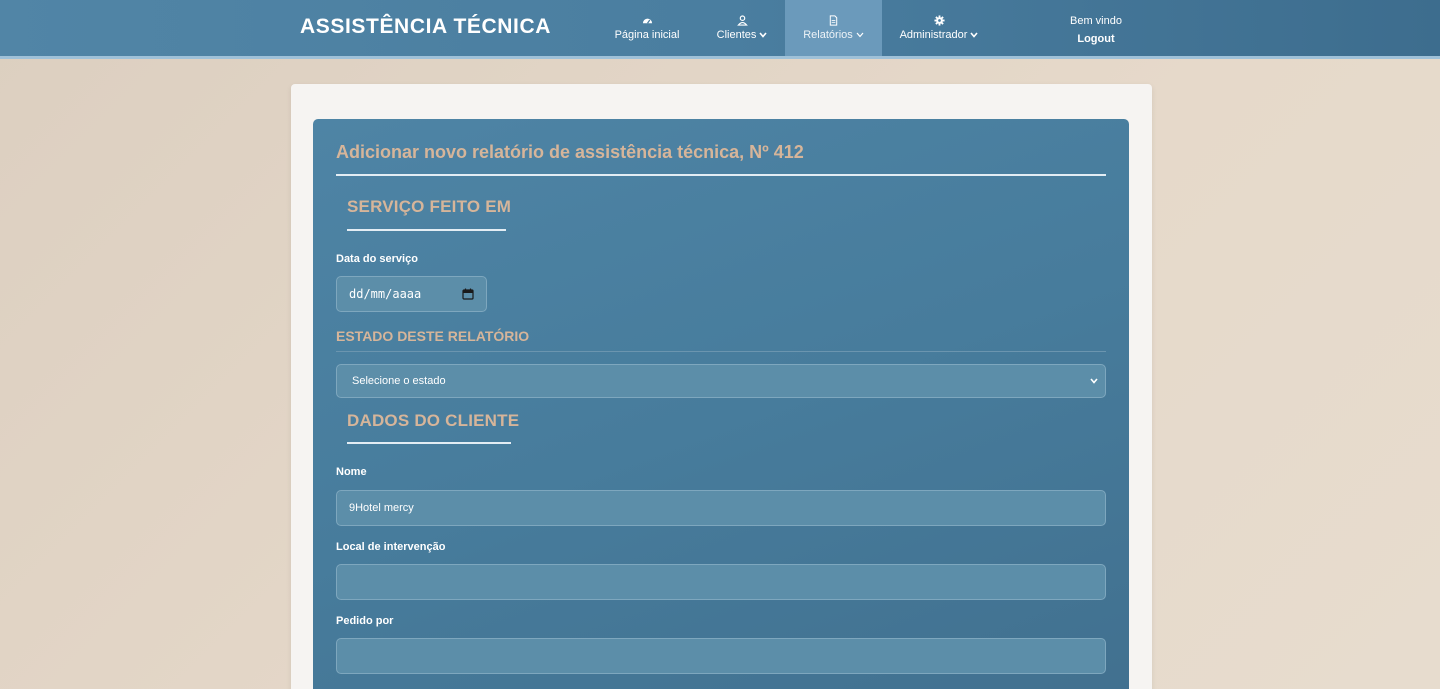 The height and width of the screenshot is (689, 1440). What do you see at coordinates (433, 336) in the screenshot?
I see `section-status-heading: ESTADO DESTE RELATÓRIO` at bounding box center [433, 336].